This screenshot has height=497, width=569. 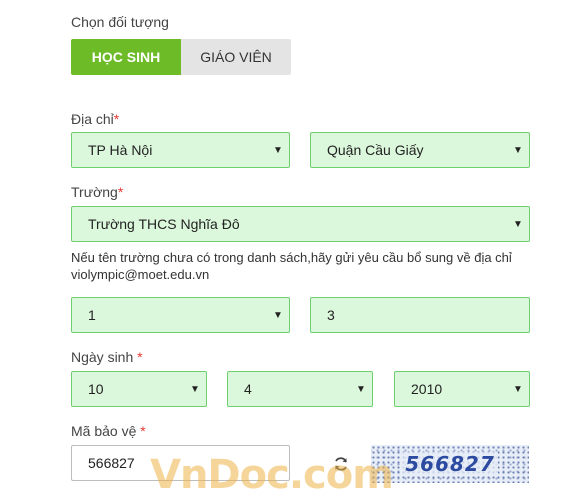 I want to click on address-label: Địa chỉ*, so click(x=95, y=119).